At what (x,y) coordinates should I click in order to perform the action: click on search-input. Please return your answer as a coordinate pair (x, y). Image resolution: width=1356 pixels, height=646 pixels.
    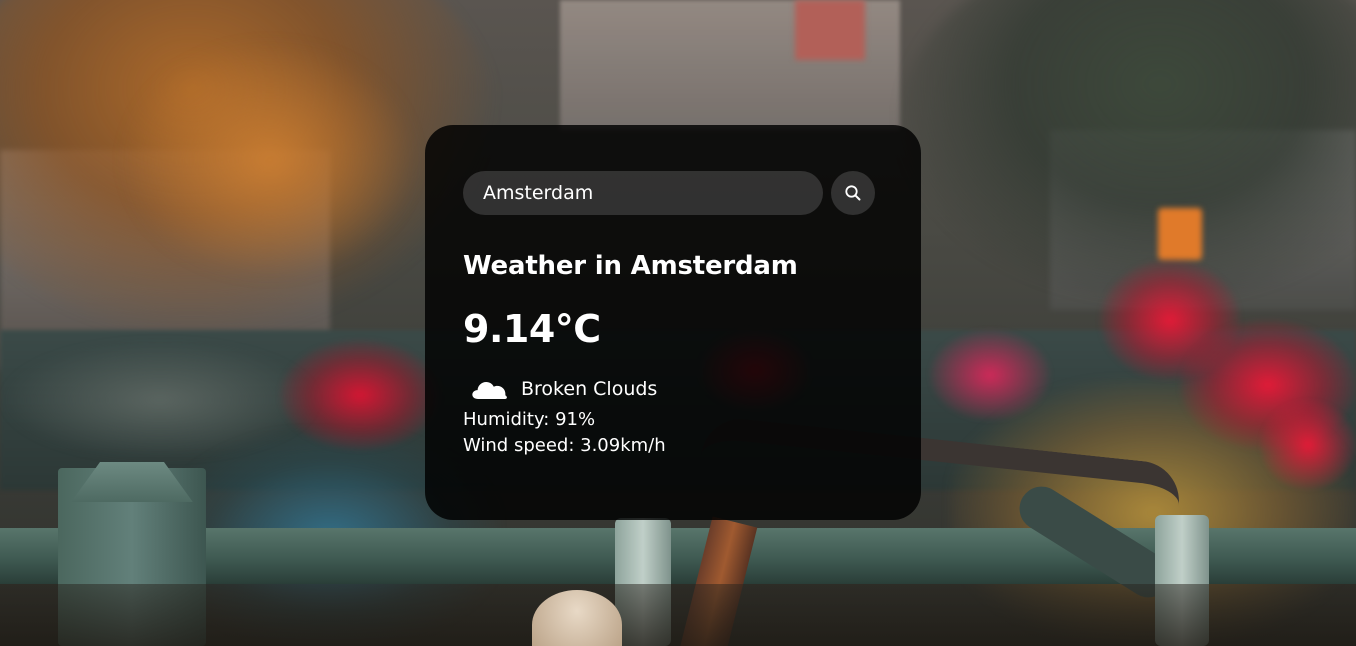
    Looking at the image, I should click on (643, 193).